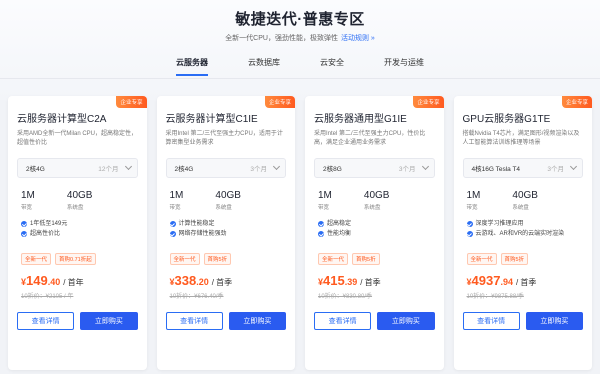 This screenshot has width=600, height=374. I want to click on feature-text: 性能均衡, so click(339, 234).